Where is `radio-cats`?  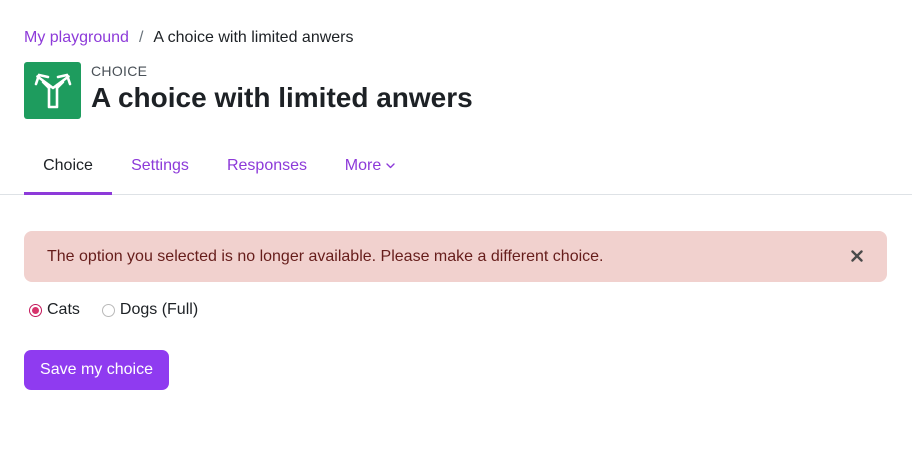 radio-cats is located at coordinates (35, 310).